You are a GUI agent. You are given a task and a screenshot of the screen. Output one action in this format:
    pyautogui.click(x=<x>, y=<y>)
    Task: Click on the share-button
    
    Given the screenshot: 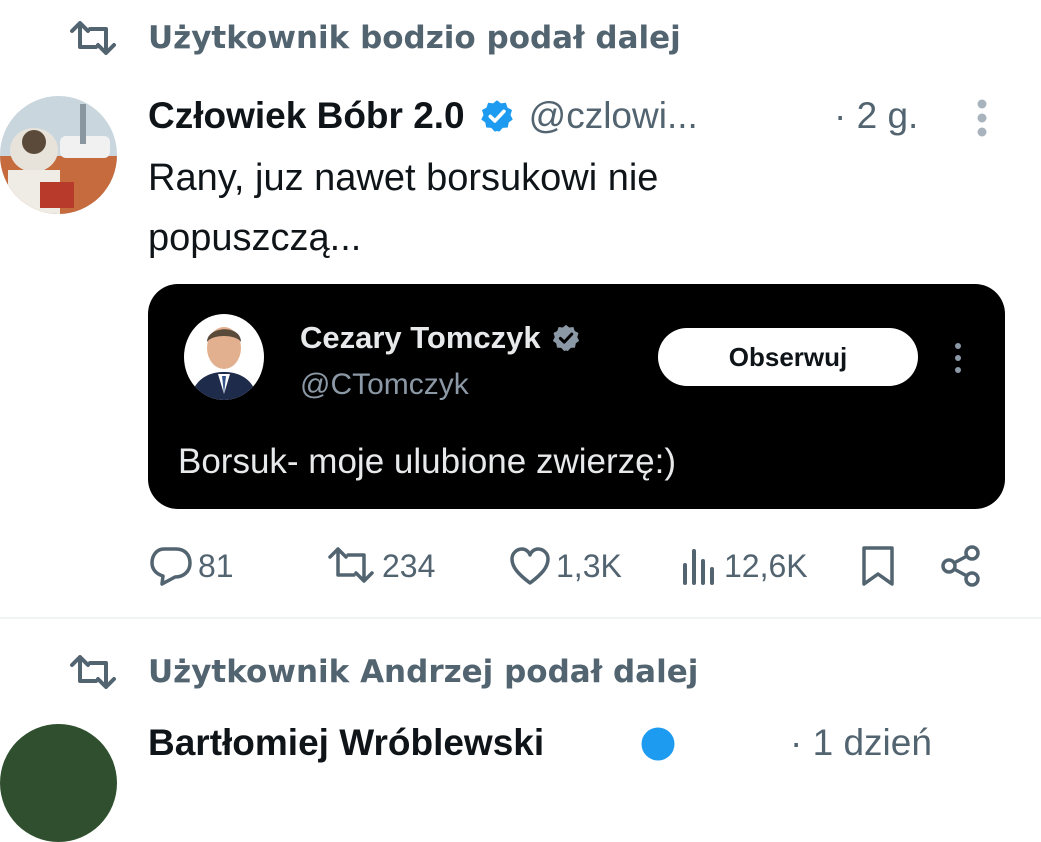 What is the action you would take?
    pyautogui.click(x=963, y=566)
    